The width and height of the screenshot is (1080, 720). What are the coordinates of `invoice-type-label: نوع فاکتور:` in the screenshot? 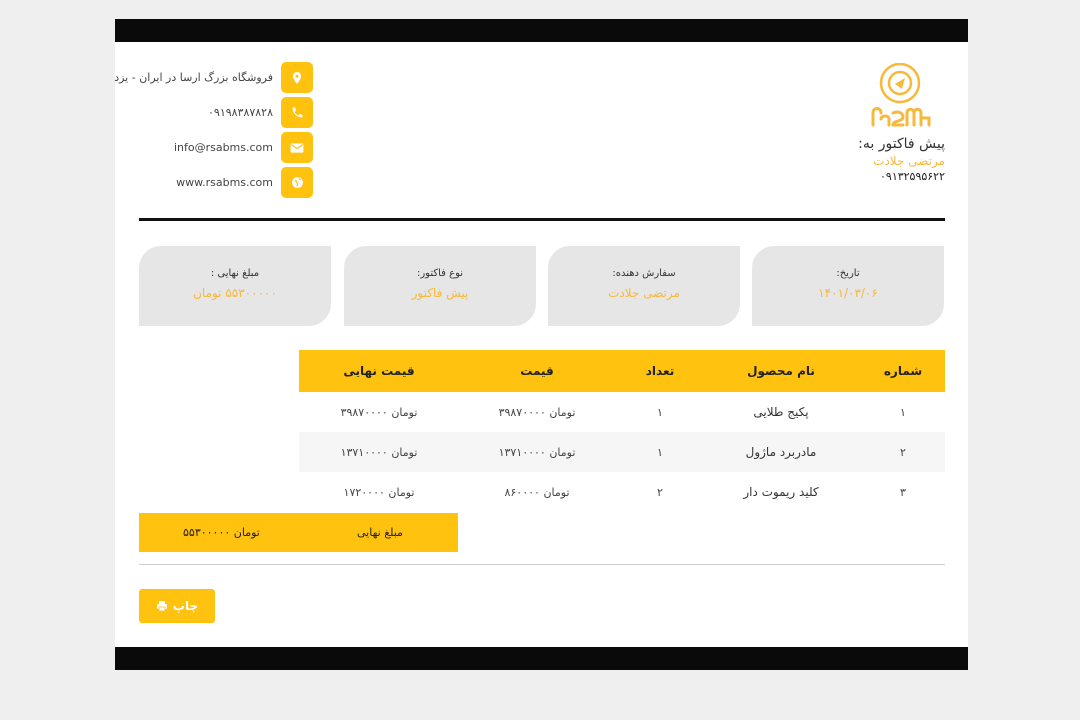 It's located at (440, 273).